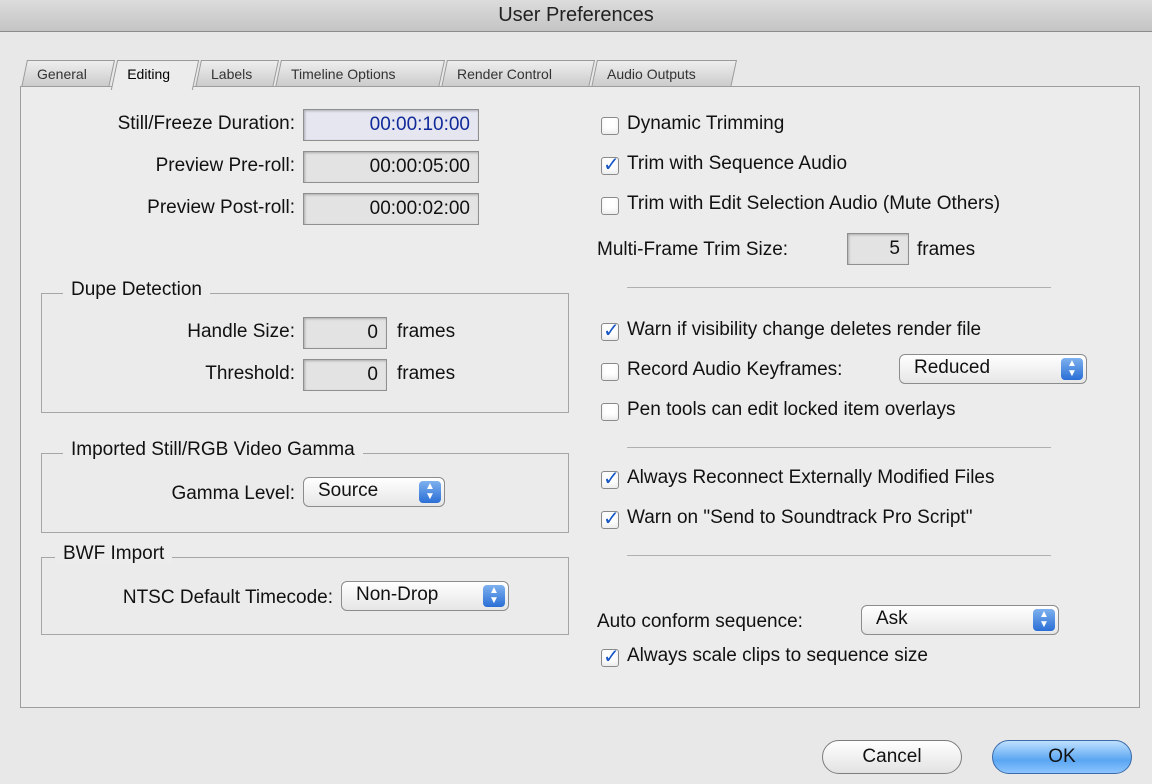 The image size is (1152, 784). What do you see at coordinates (225, 165) in the screenshot?
I see `preview-preroll-label: Preview Pre-roll:` at bounding box center [225, 165].